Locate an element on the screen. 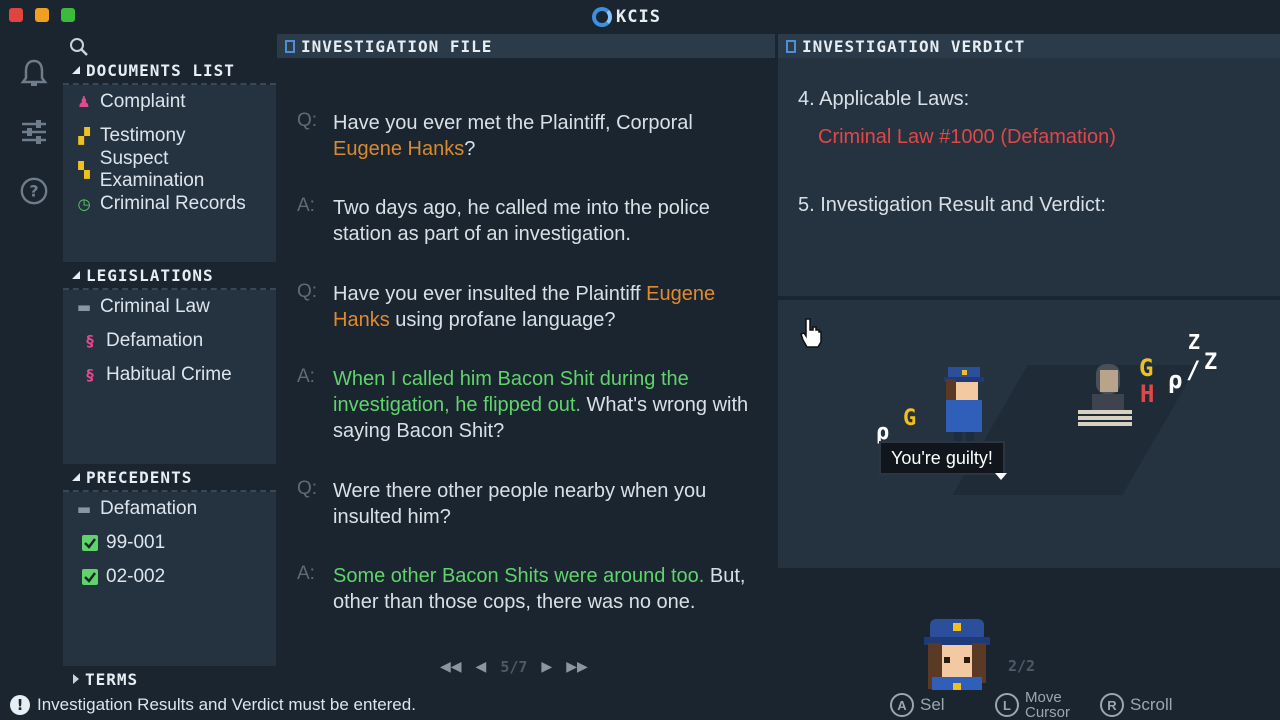  examination-icon: ▚ is located at coordinates (84, 170).